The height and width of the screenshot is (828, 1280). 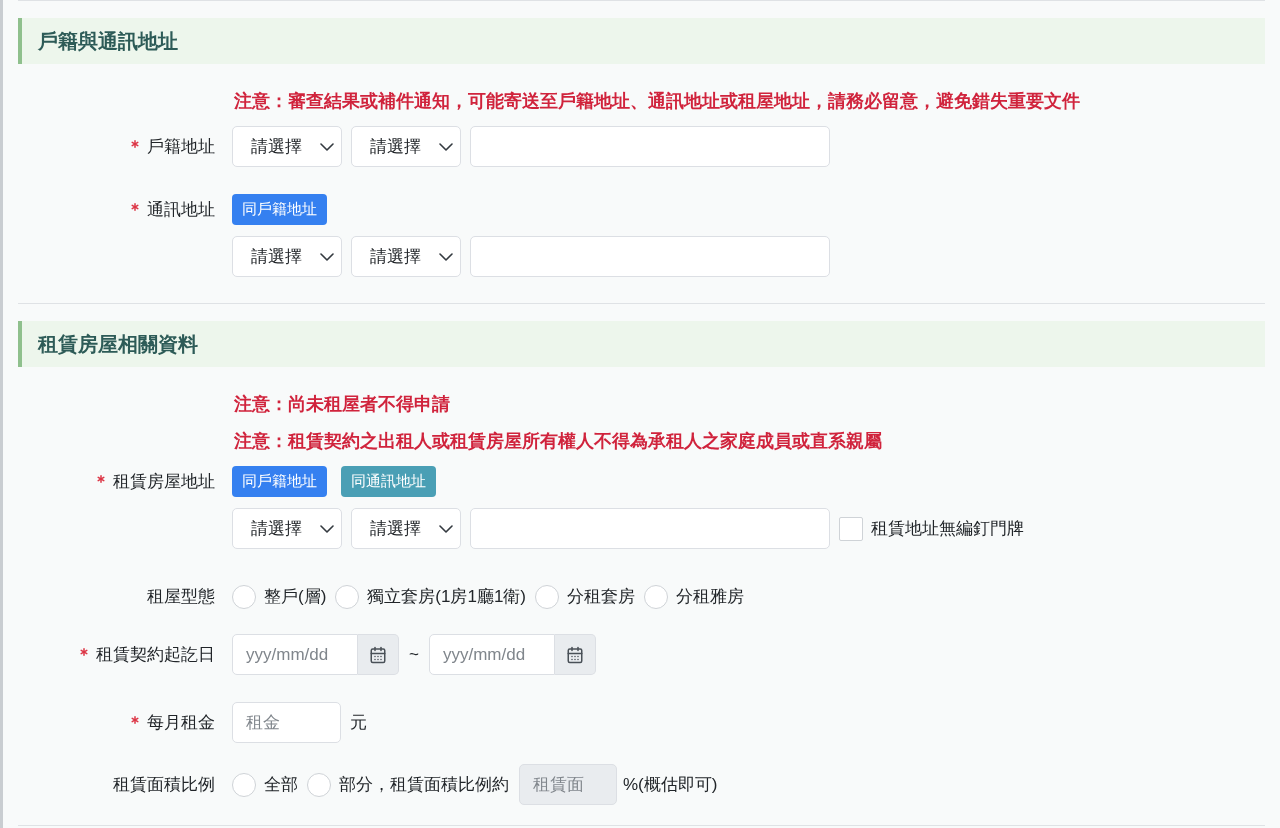 I want to click on unit-label: 元, so click(x=358, y=722).